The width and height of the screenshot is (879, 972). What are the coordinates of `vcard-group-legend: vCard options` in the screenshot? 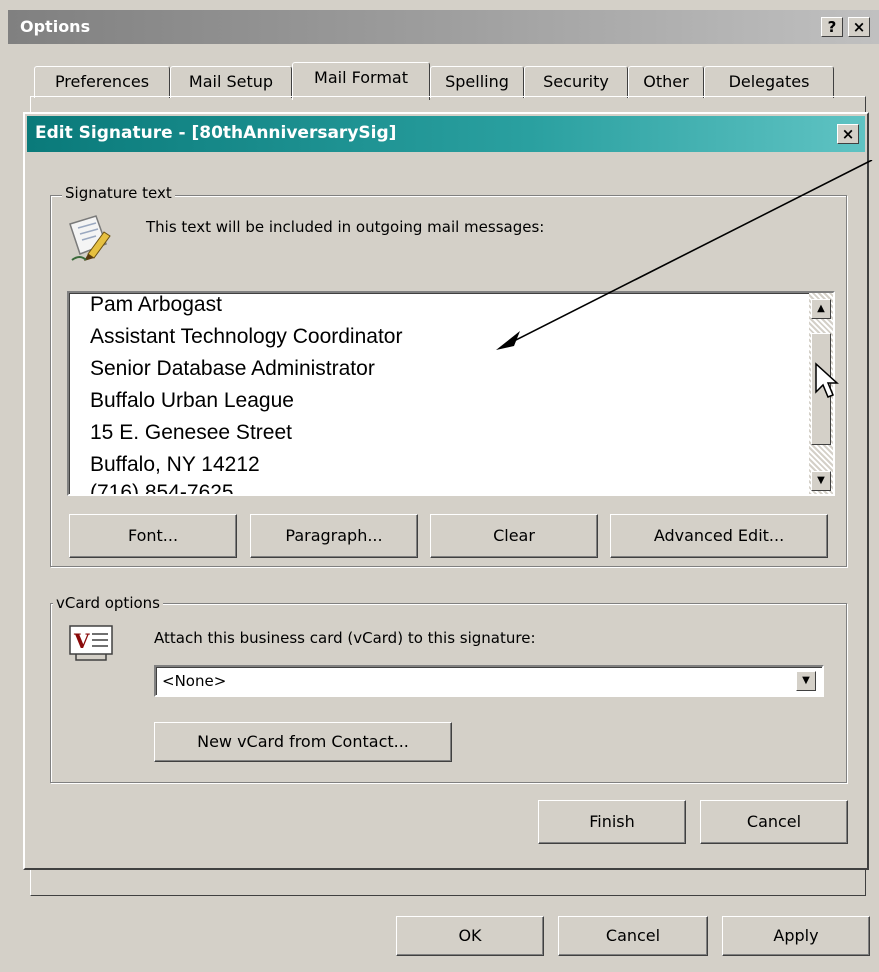 It's located at (108, 603).